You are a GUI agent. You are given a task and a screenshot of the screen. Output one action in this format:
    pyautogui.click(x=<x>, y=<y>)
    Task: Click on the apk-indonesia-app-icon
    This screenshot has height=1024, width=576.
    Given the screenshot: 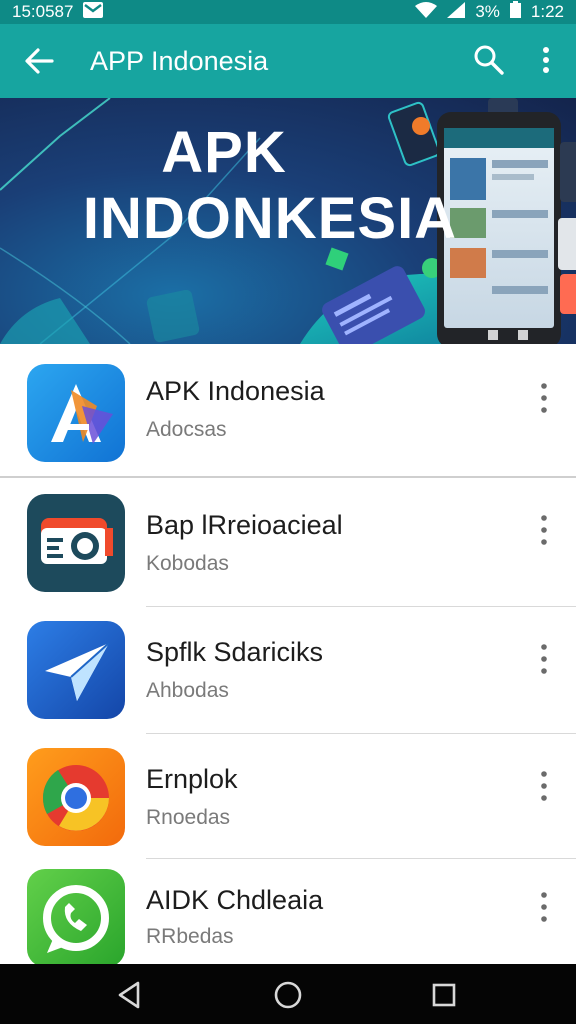 What is the action you would take?
    pyautogui.click(x=76, y=413)
    